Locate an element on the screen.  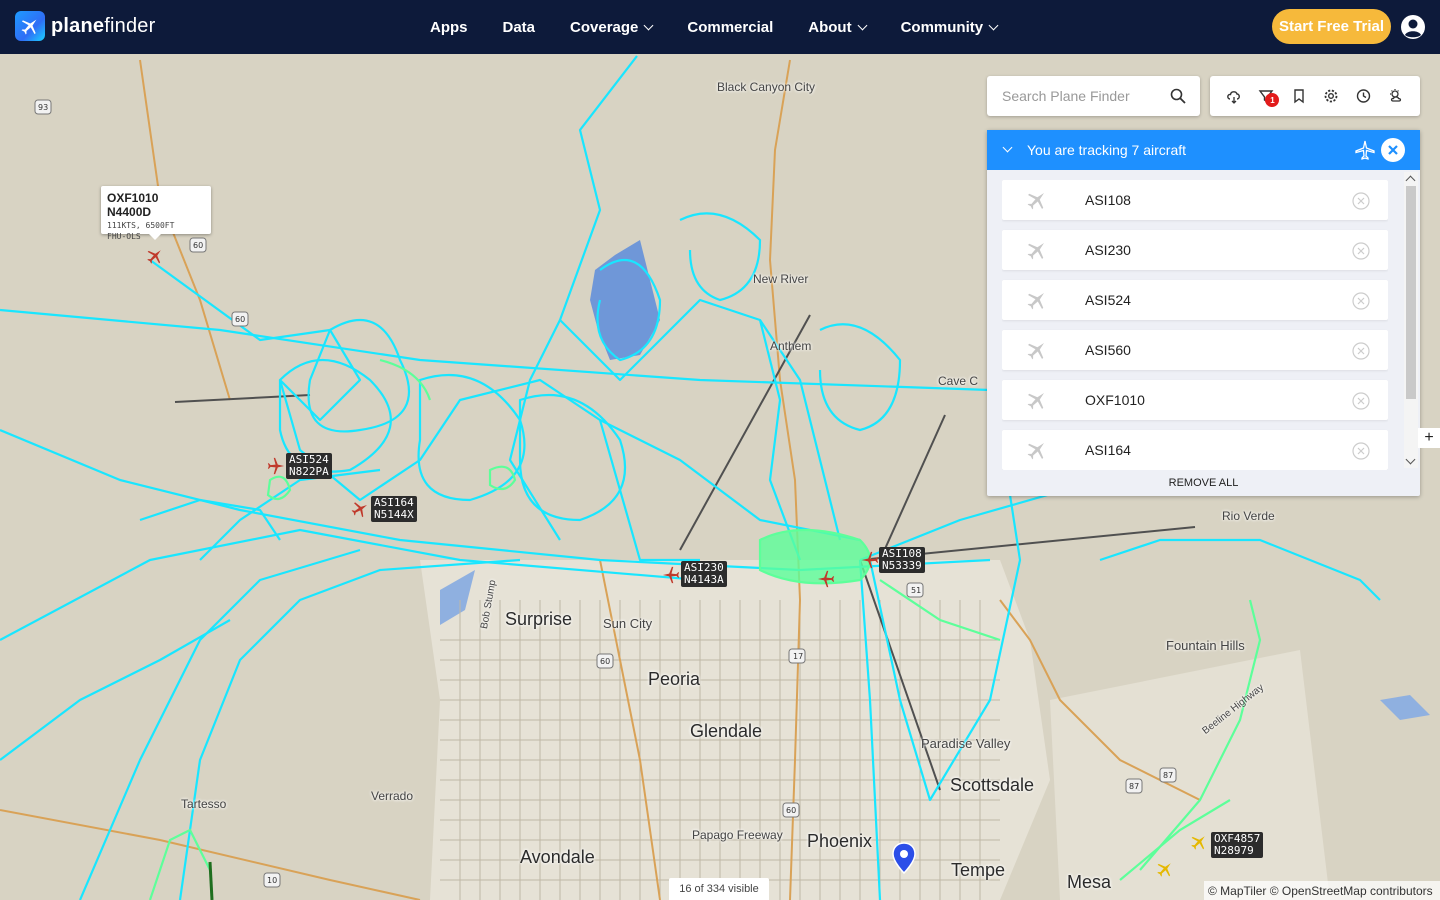
nav-apps: Apps is located at coordinates (449, 27).